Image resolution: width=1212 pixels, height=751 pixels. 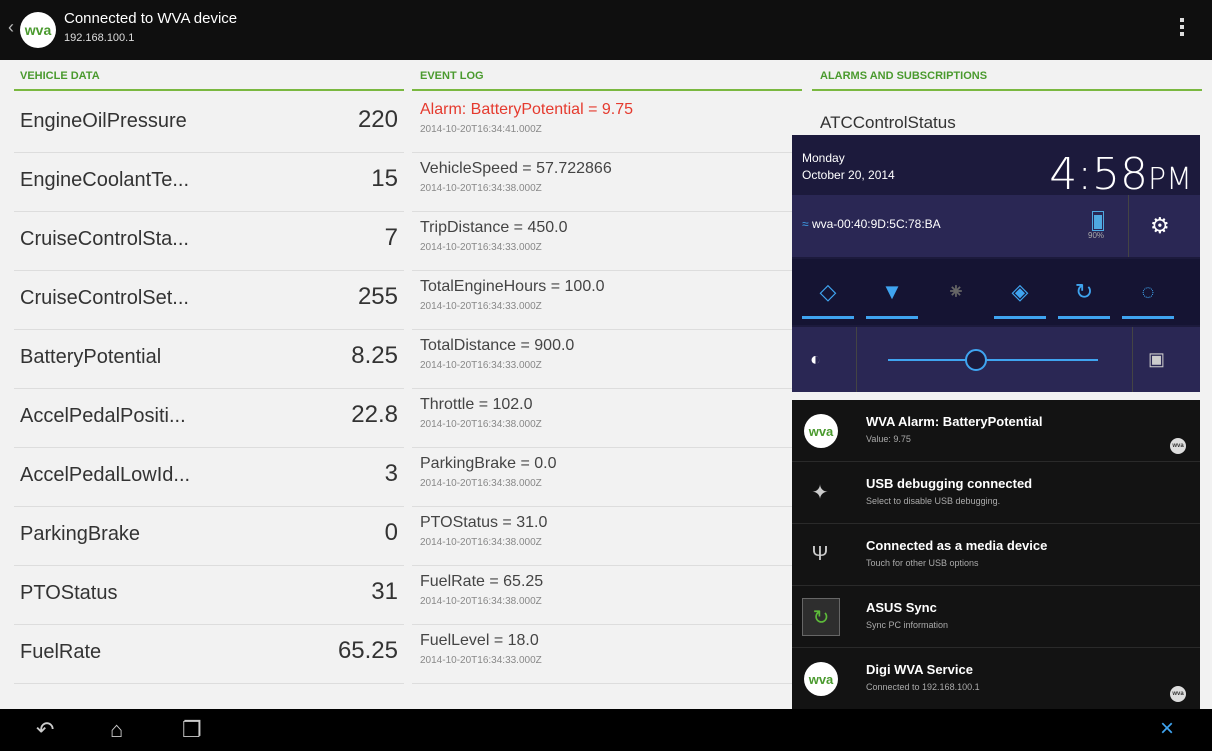 I want to click on alarms-header: ALARMS AND SUBSCRIPTIONS, so click(x=904, y=76).